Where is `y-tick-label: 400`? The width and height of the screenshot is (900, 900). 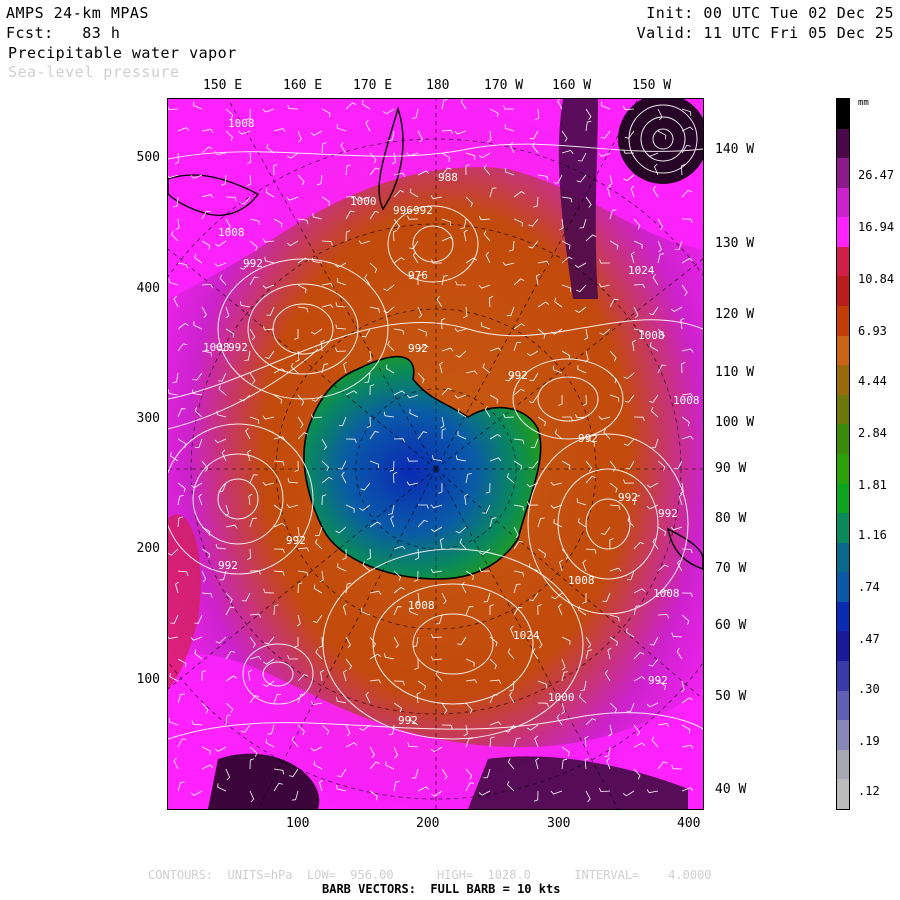
y-tick-label: 400 is located at coordinates (148, 288).